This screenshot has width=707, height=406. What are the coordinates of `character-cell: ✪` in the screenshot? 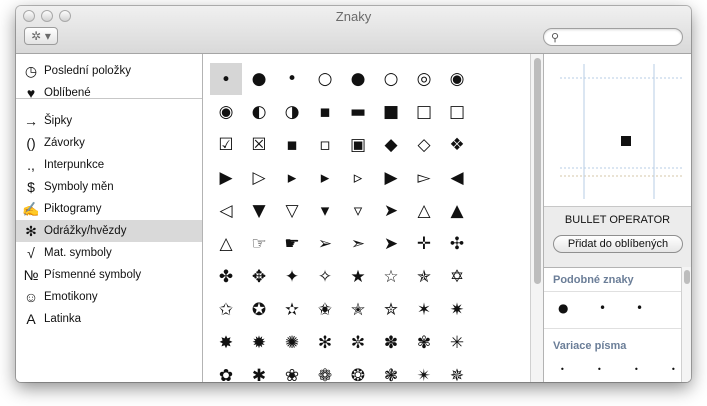 It's located at (259, 310).